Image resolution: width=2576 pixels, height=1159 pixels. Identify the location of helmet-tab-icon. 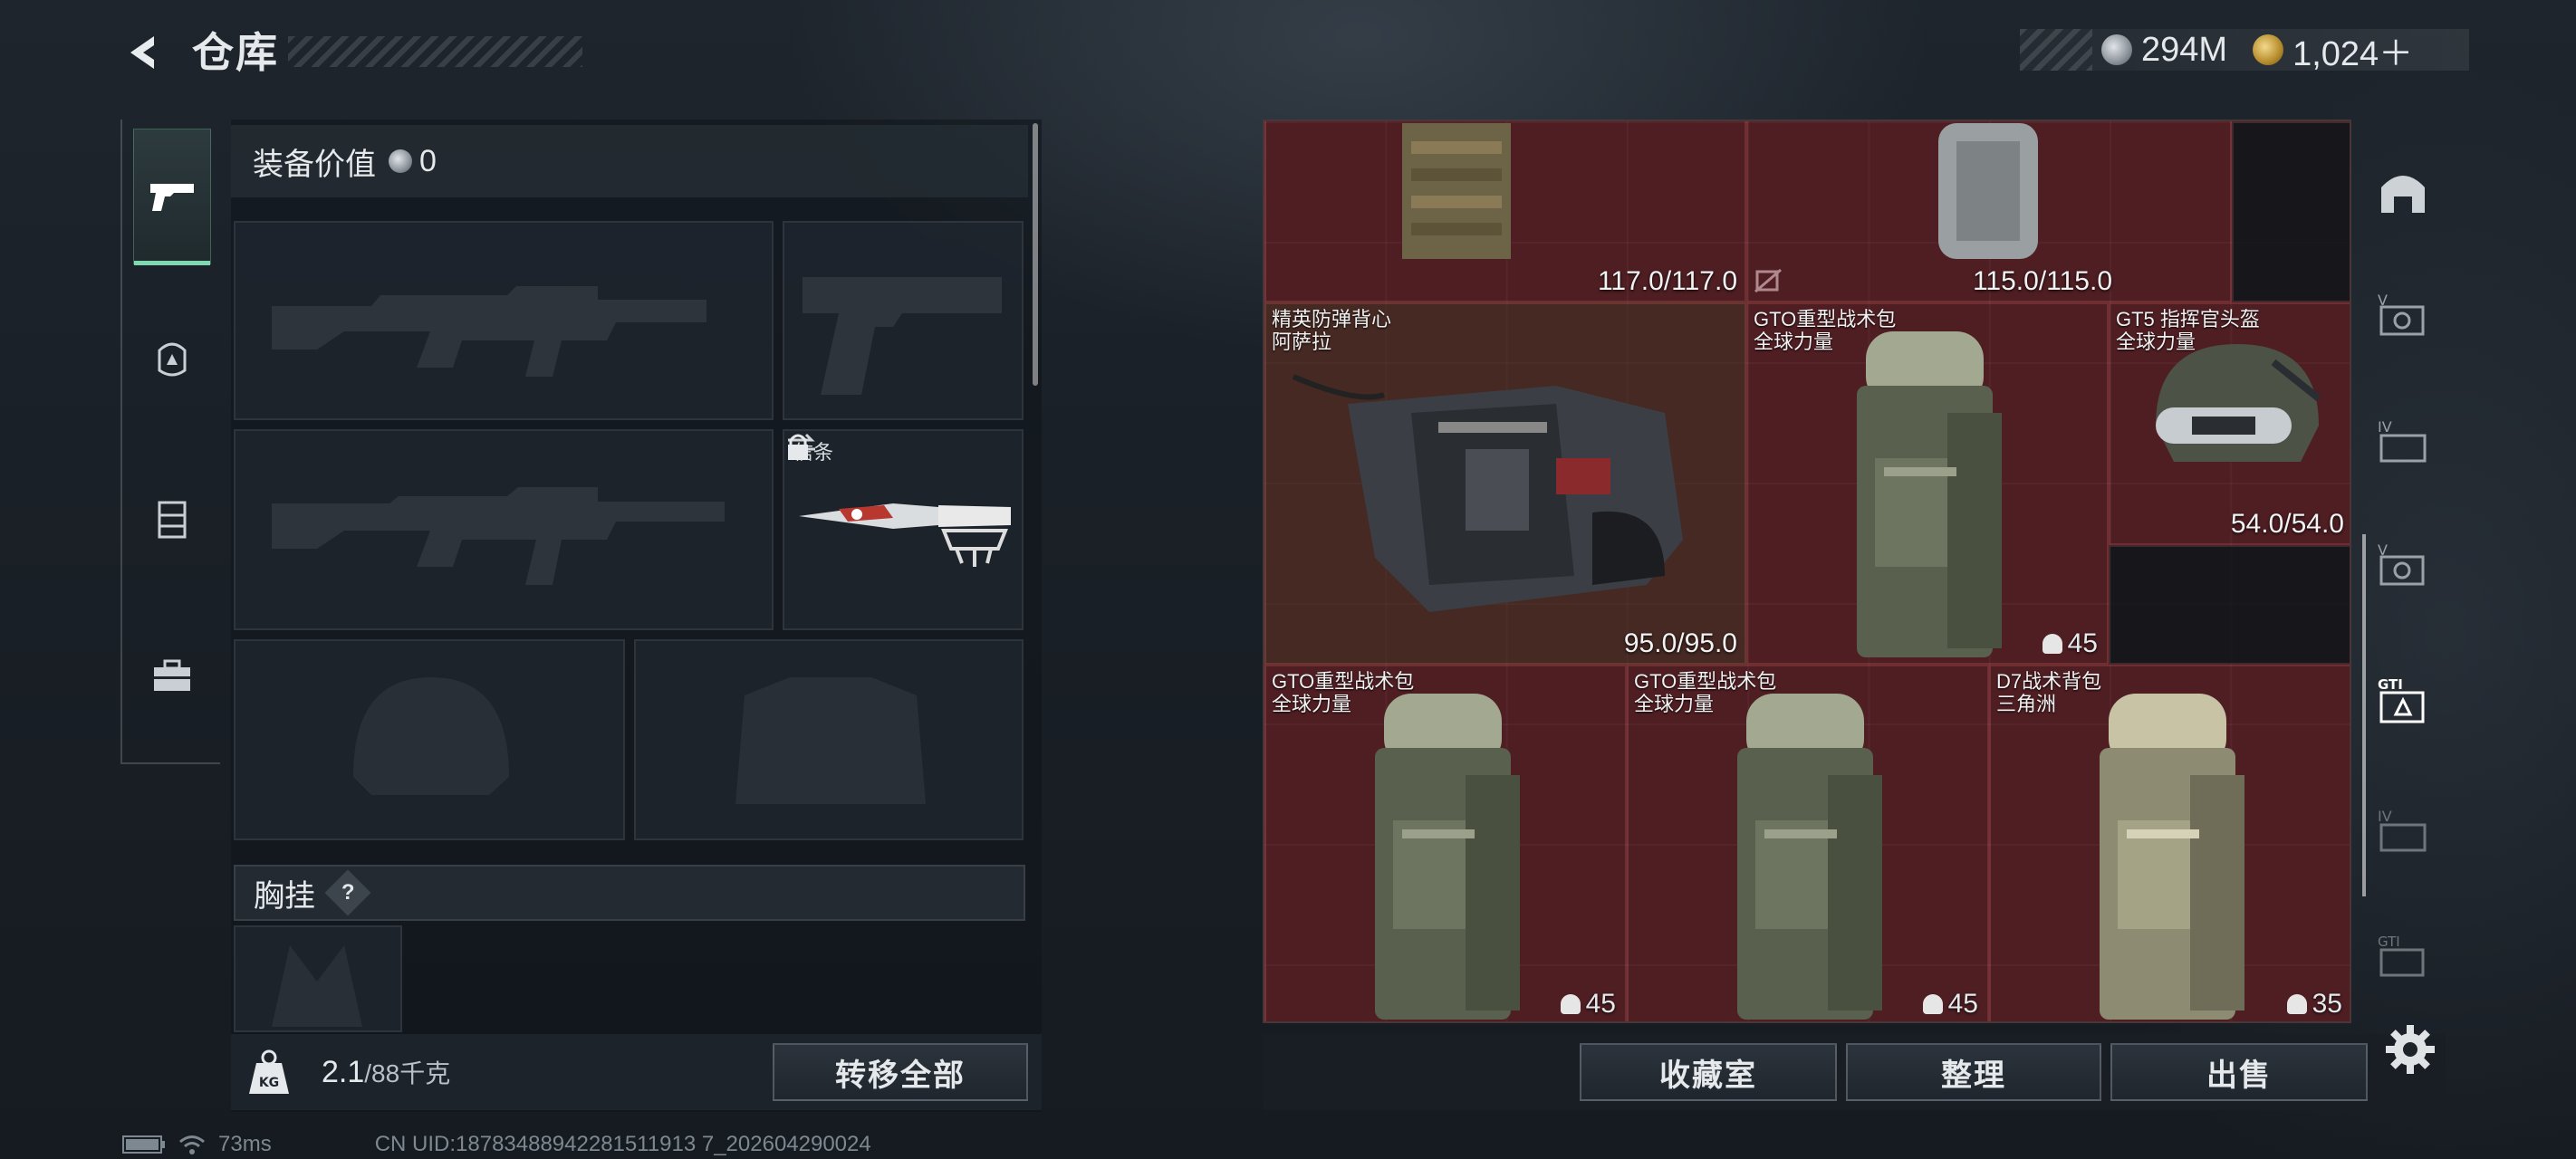
(2403, 194).